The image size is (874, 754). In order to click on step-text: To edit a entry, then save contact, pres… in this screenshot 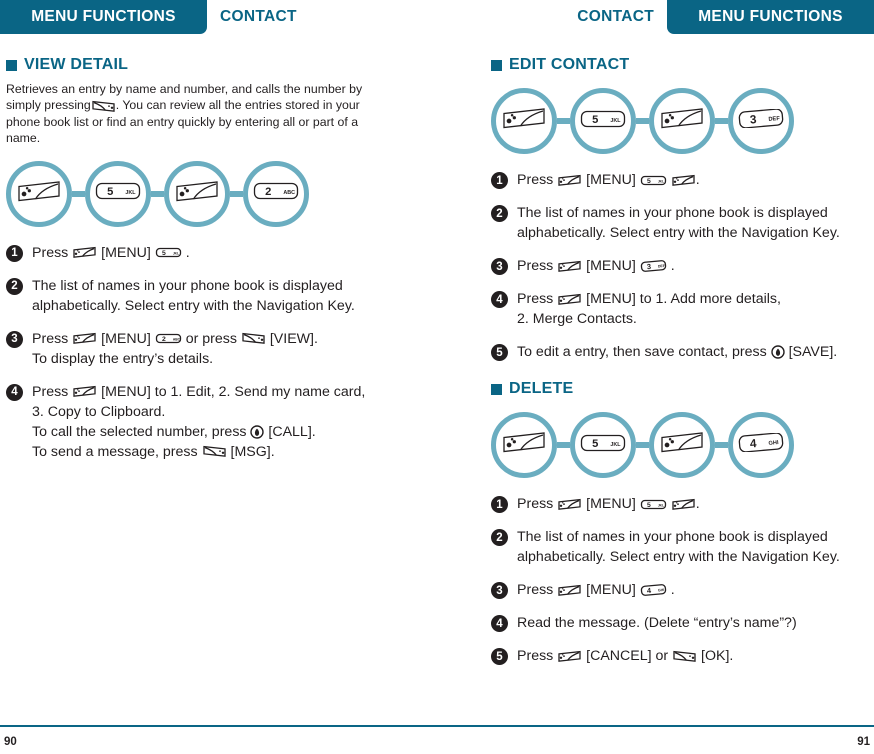, I will do `click(677, 352)`.